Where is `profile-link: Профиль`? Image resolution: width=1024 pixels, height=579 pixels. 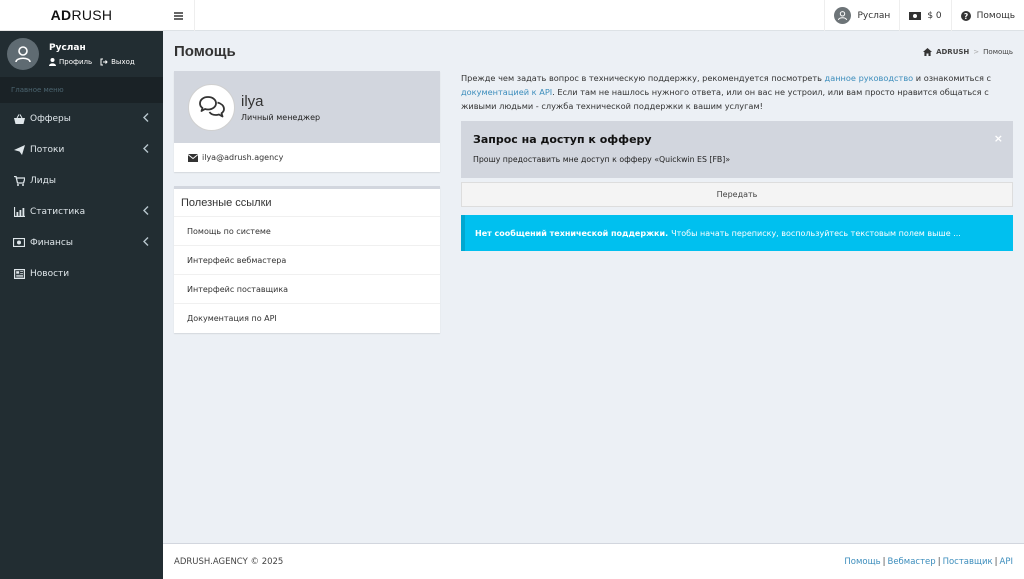 profile-link: Профиль is located at coordinates (71, 61).